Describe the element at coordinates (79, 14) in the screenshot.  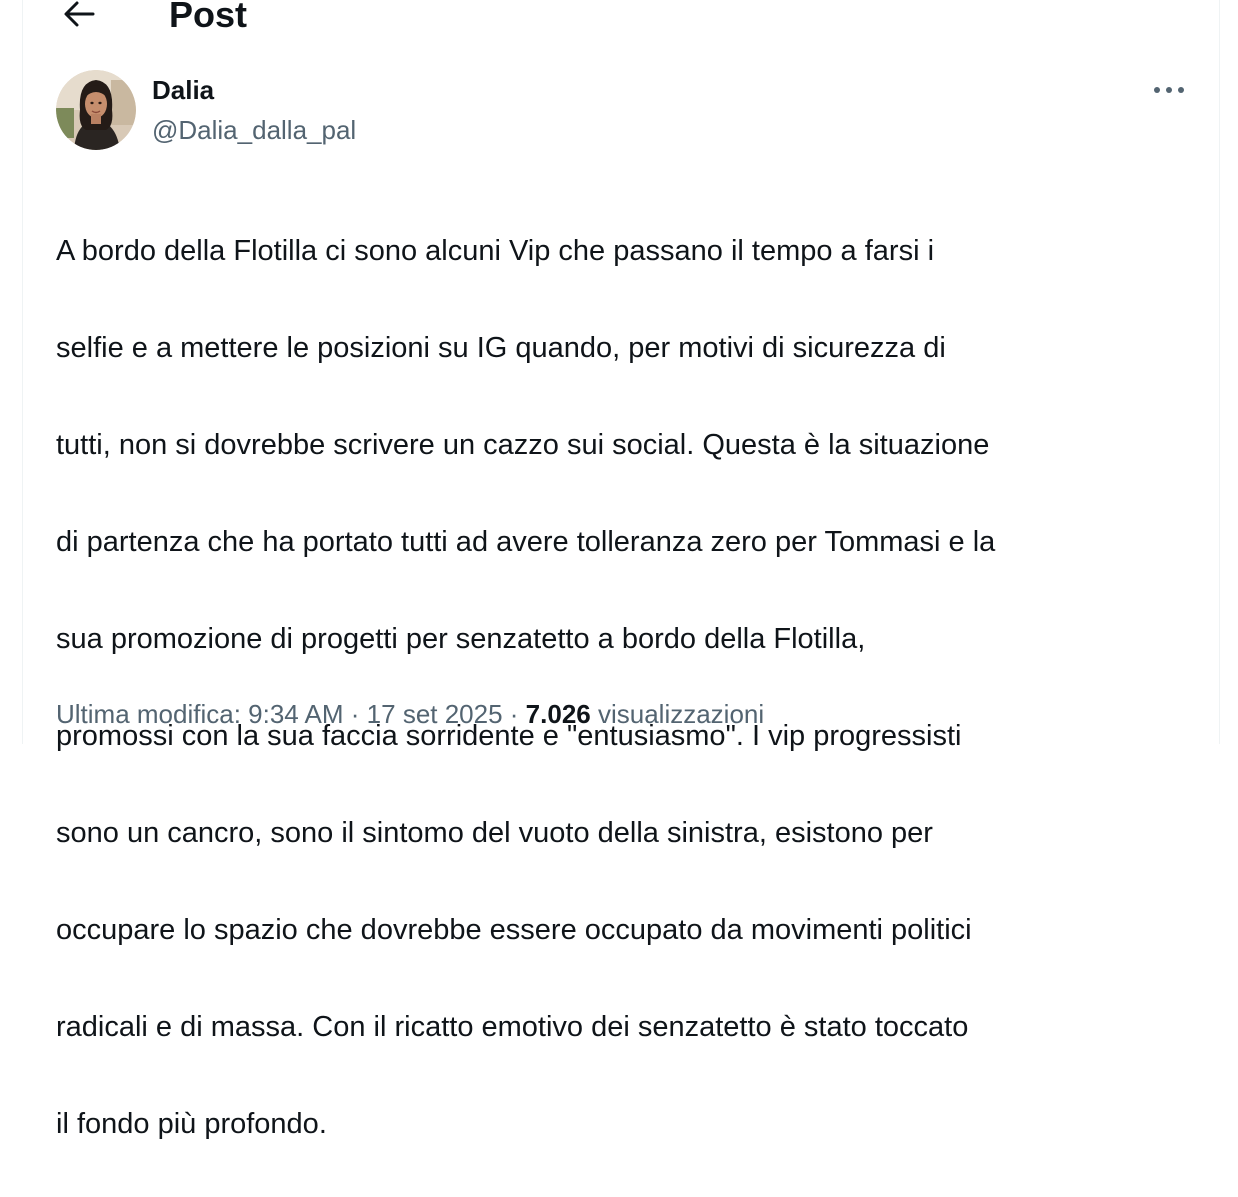
I see `arrow-left-icon` at that location.